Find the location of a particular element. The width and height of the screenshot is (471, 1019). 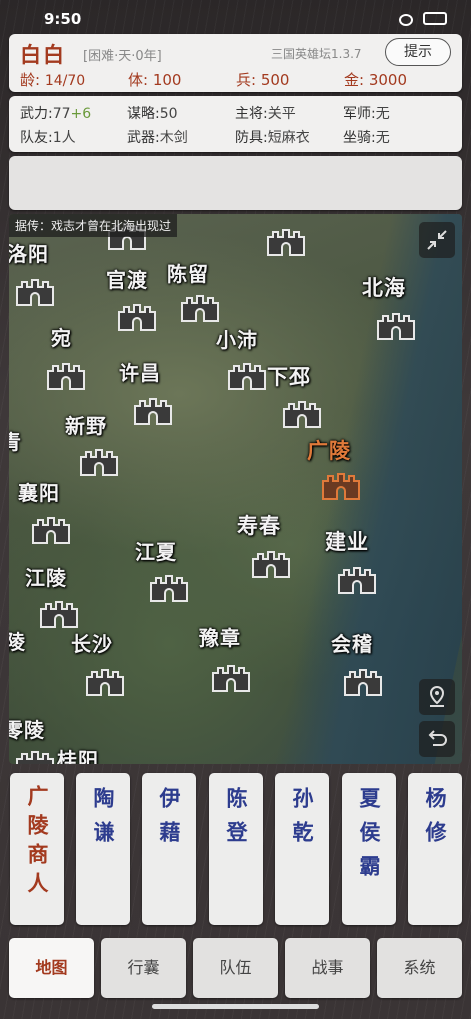

general-stat: 主将:关平 is located at coordinates (265, 114).